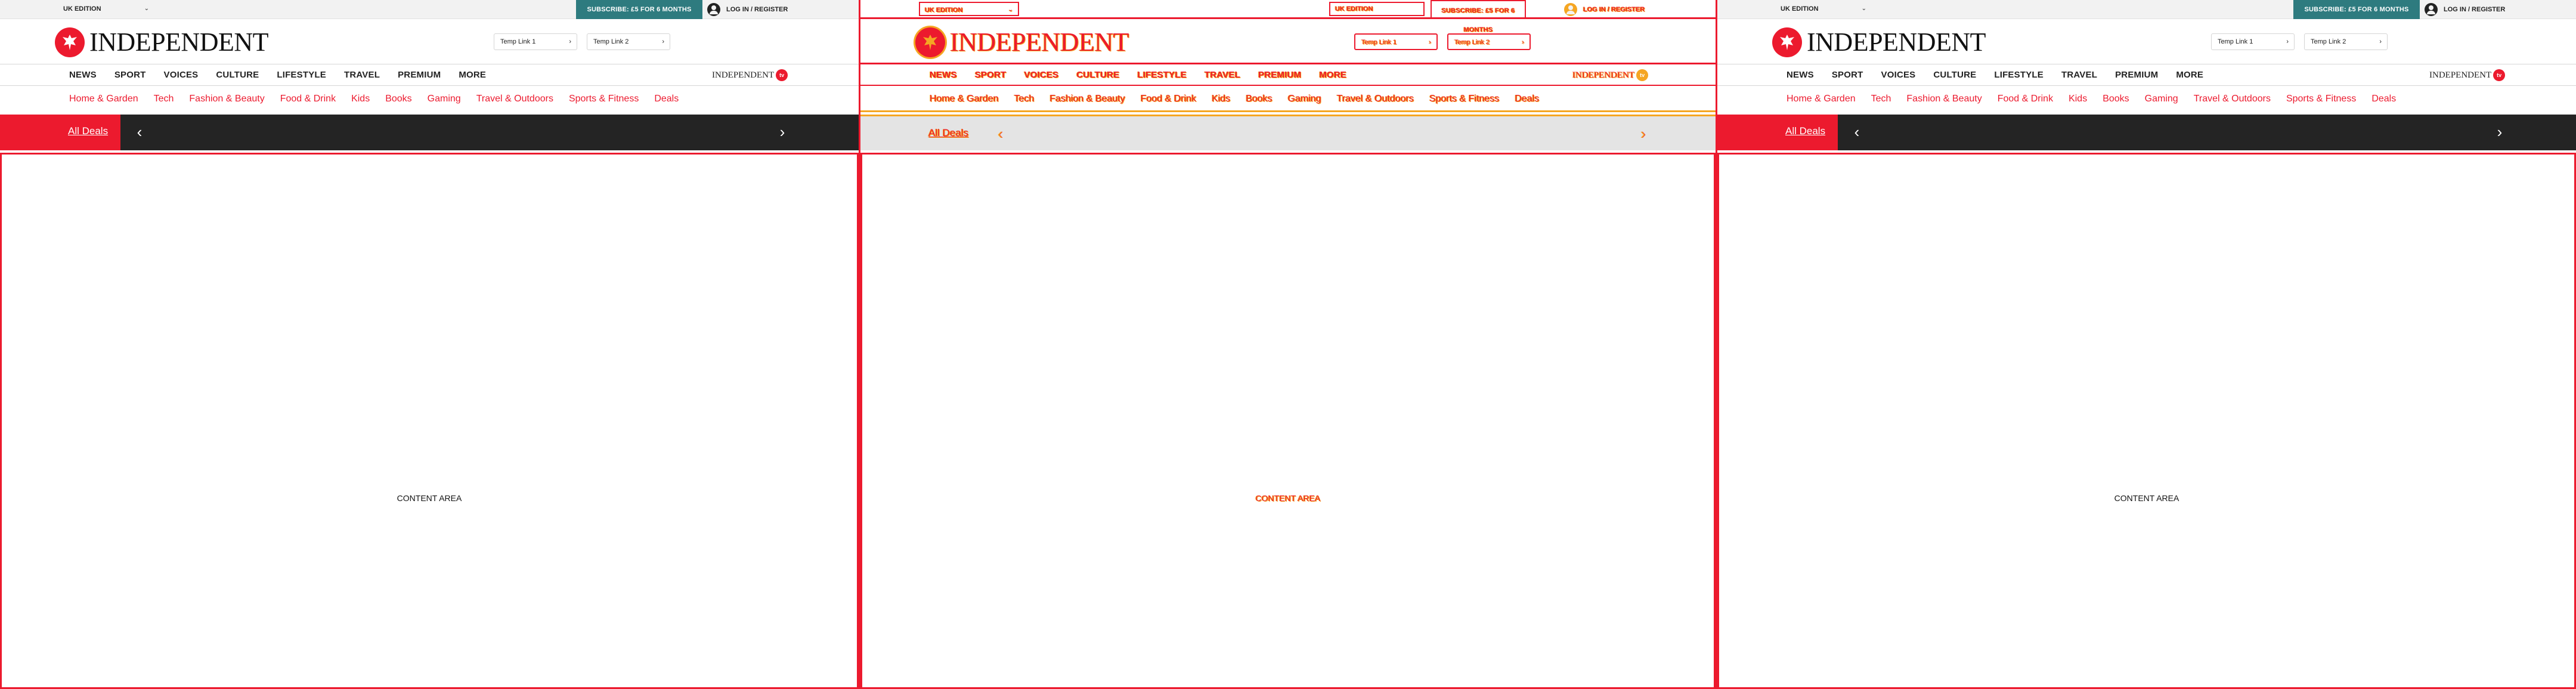  I want to click on eagle-logo-icon, so click(70, 42).